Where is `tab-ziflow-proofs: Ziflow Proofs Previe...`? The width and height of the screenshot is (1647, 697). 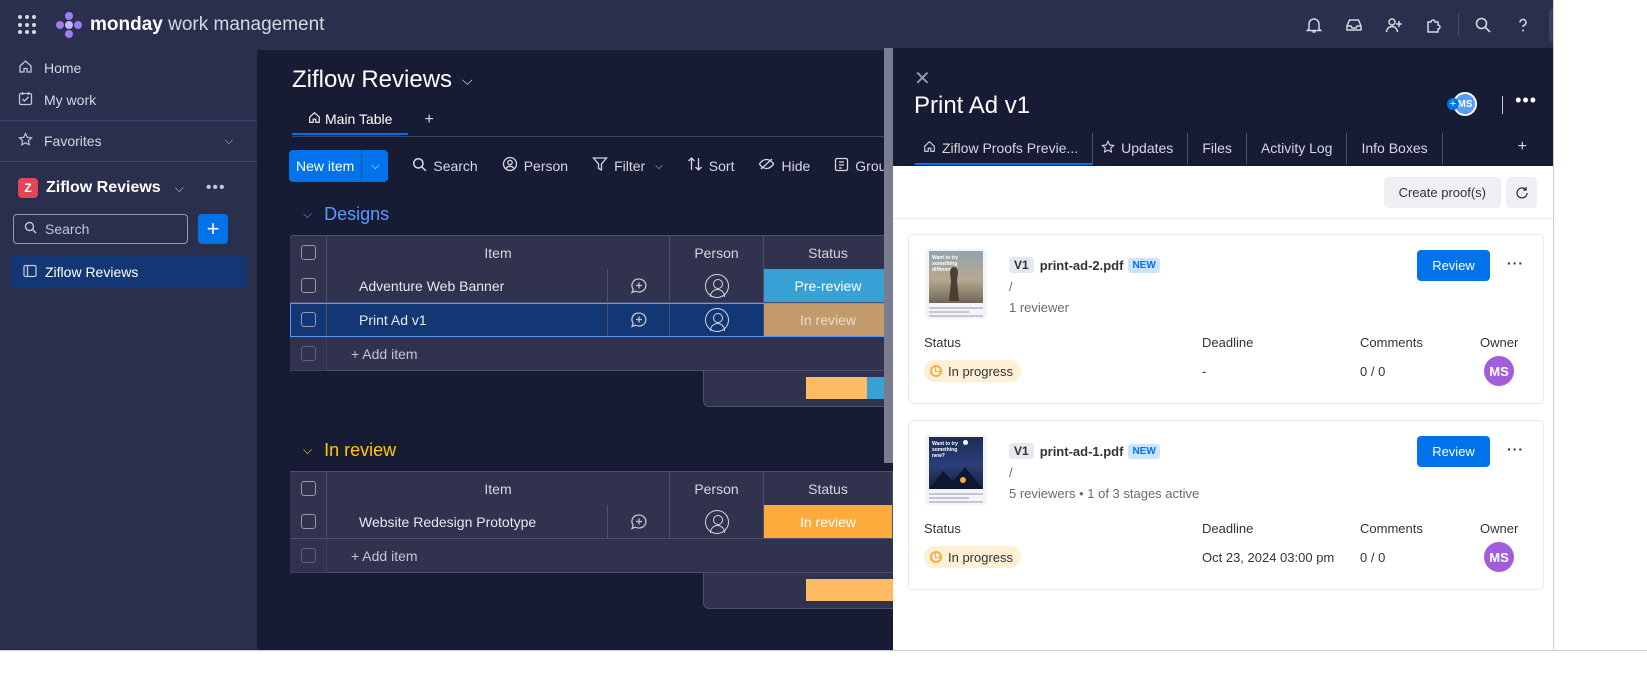 tab-ziflow-proofs: Ziflow Proofs Previe... is located at coordinates (1004, 149).